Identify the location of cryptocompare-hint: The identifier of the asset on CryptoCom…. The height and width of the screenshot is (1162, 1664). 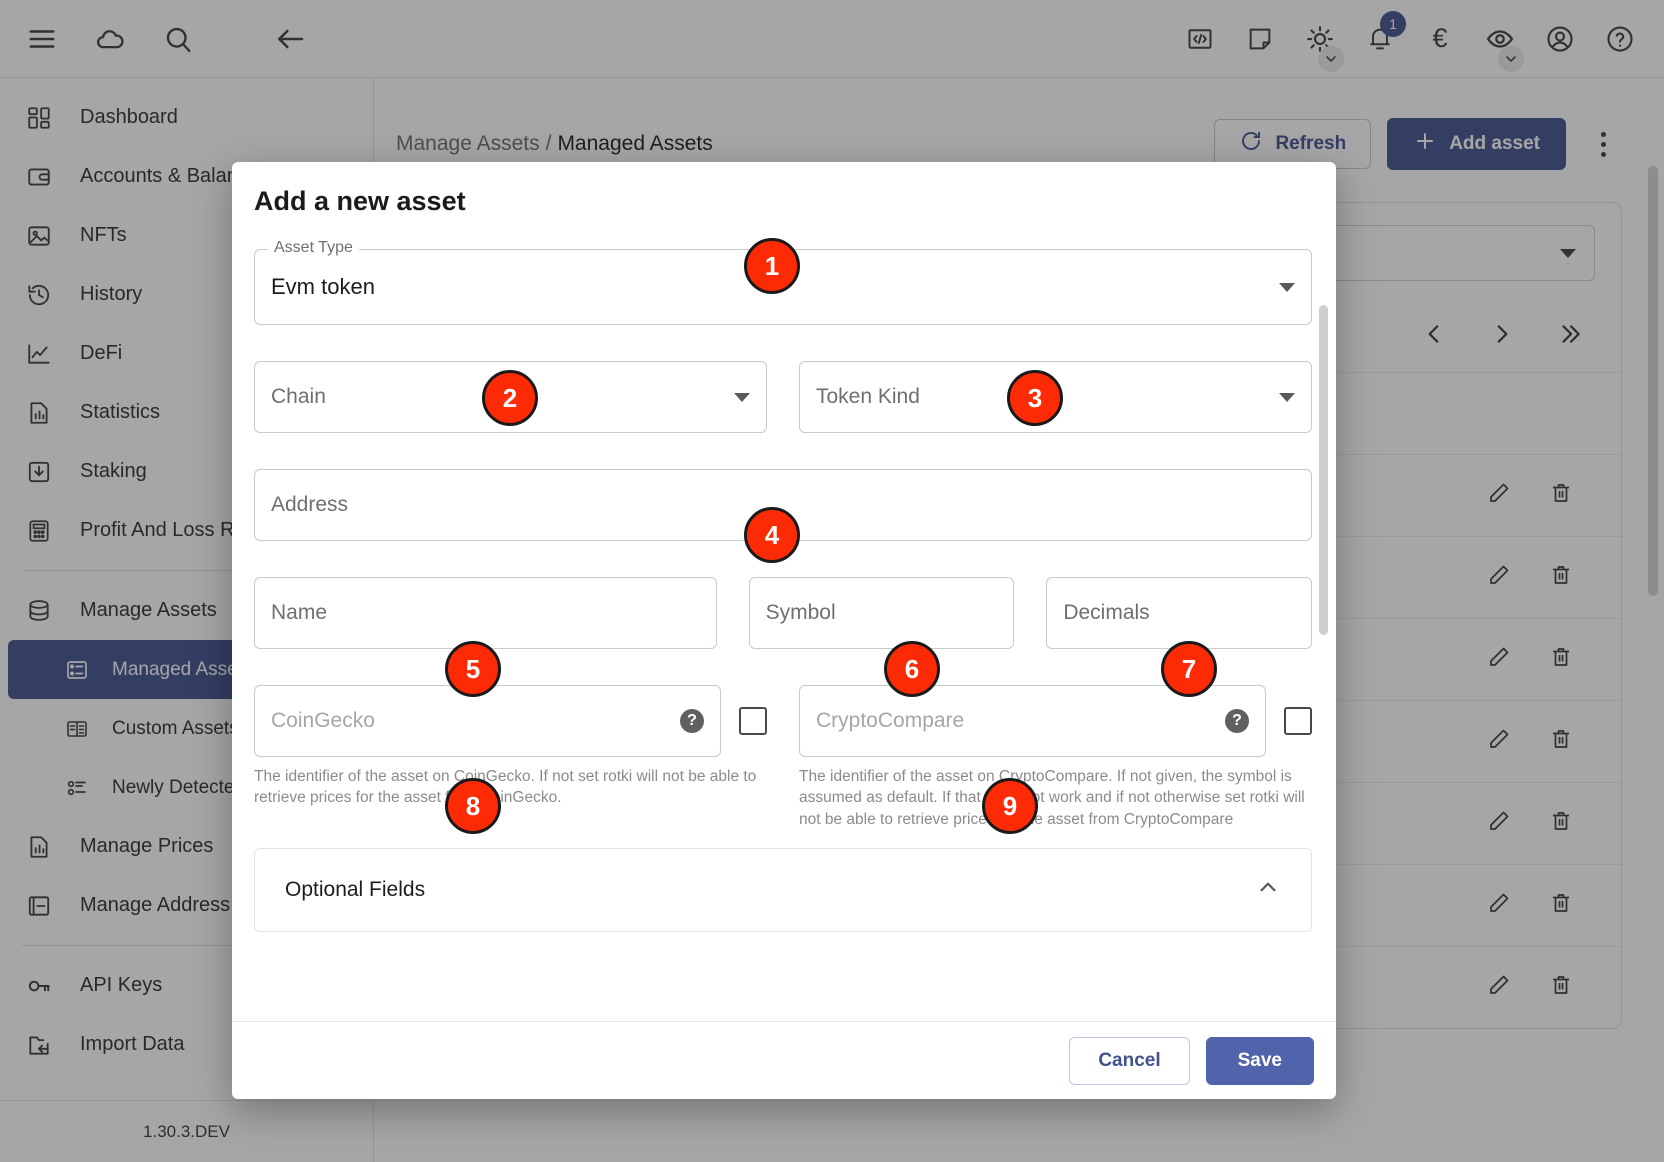
(1052, 798).